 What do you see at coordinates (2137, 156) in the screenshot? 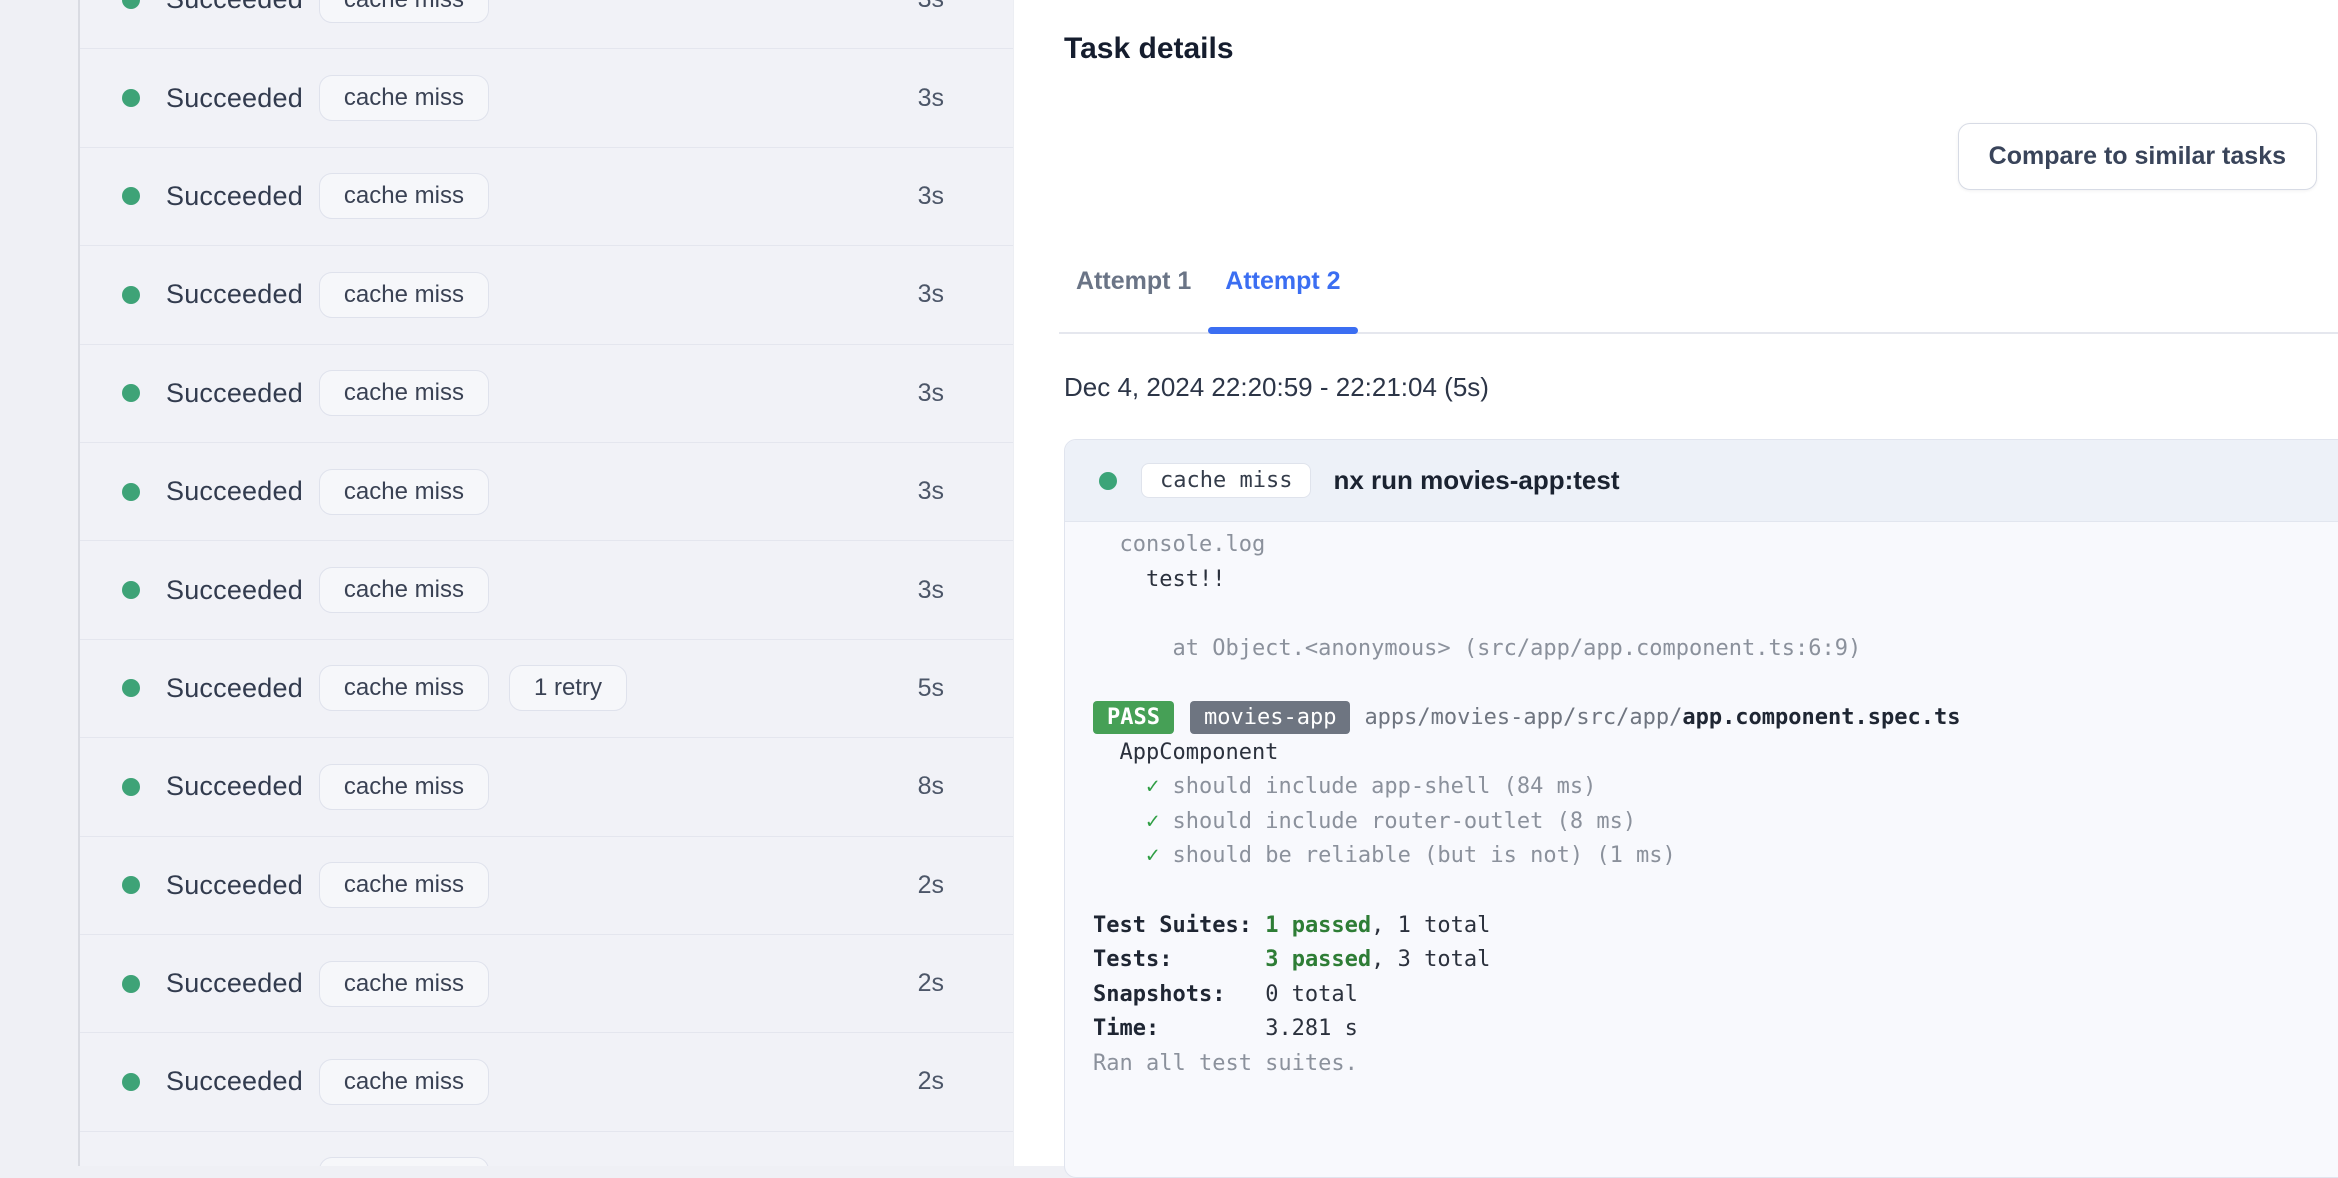
I see `compare-similar-tasks-button: Compare to similar tasks` at bounding box center [2137, 156].